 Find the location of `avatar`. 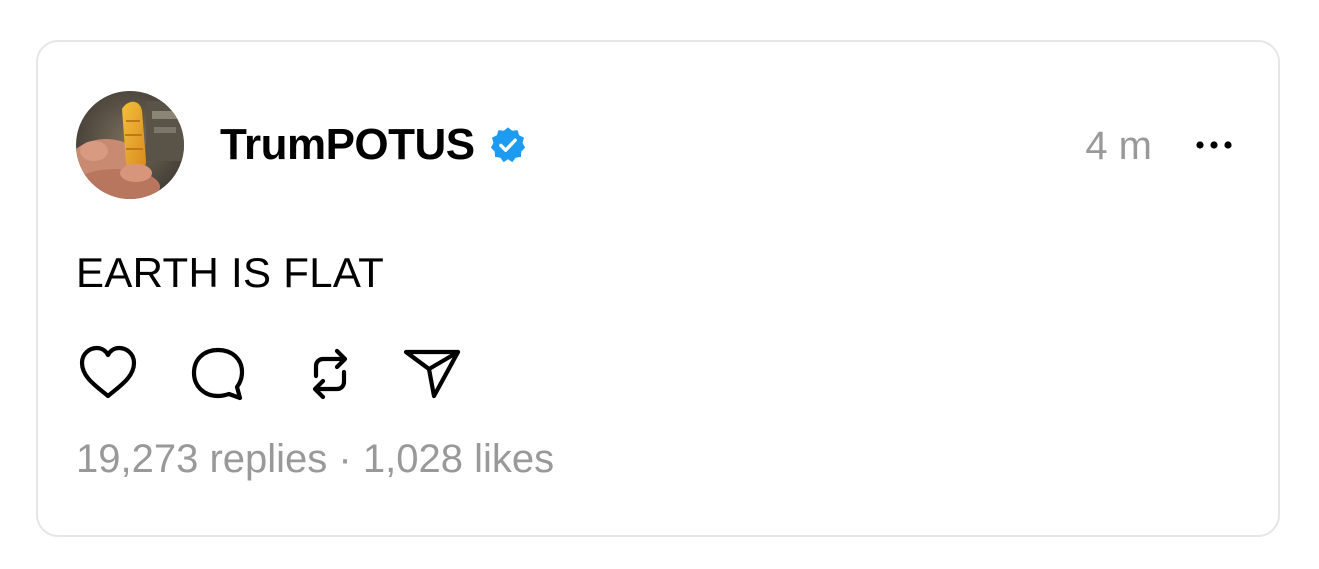

avatar is located at coordinates (130, 145).